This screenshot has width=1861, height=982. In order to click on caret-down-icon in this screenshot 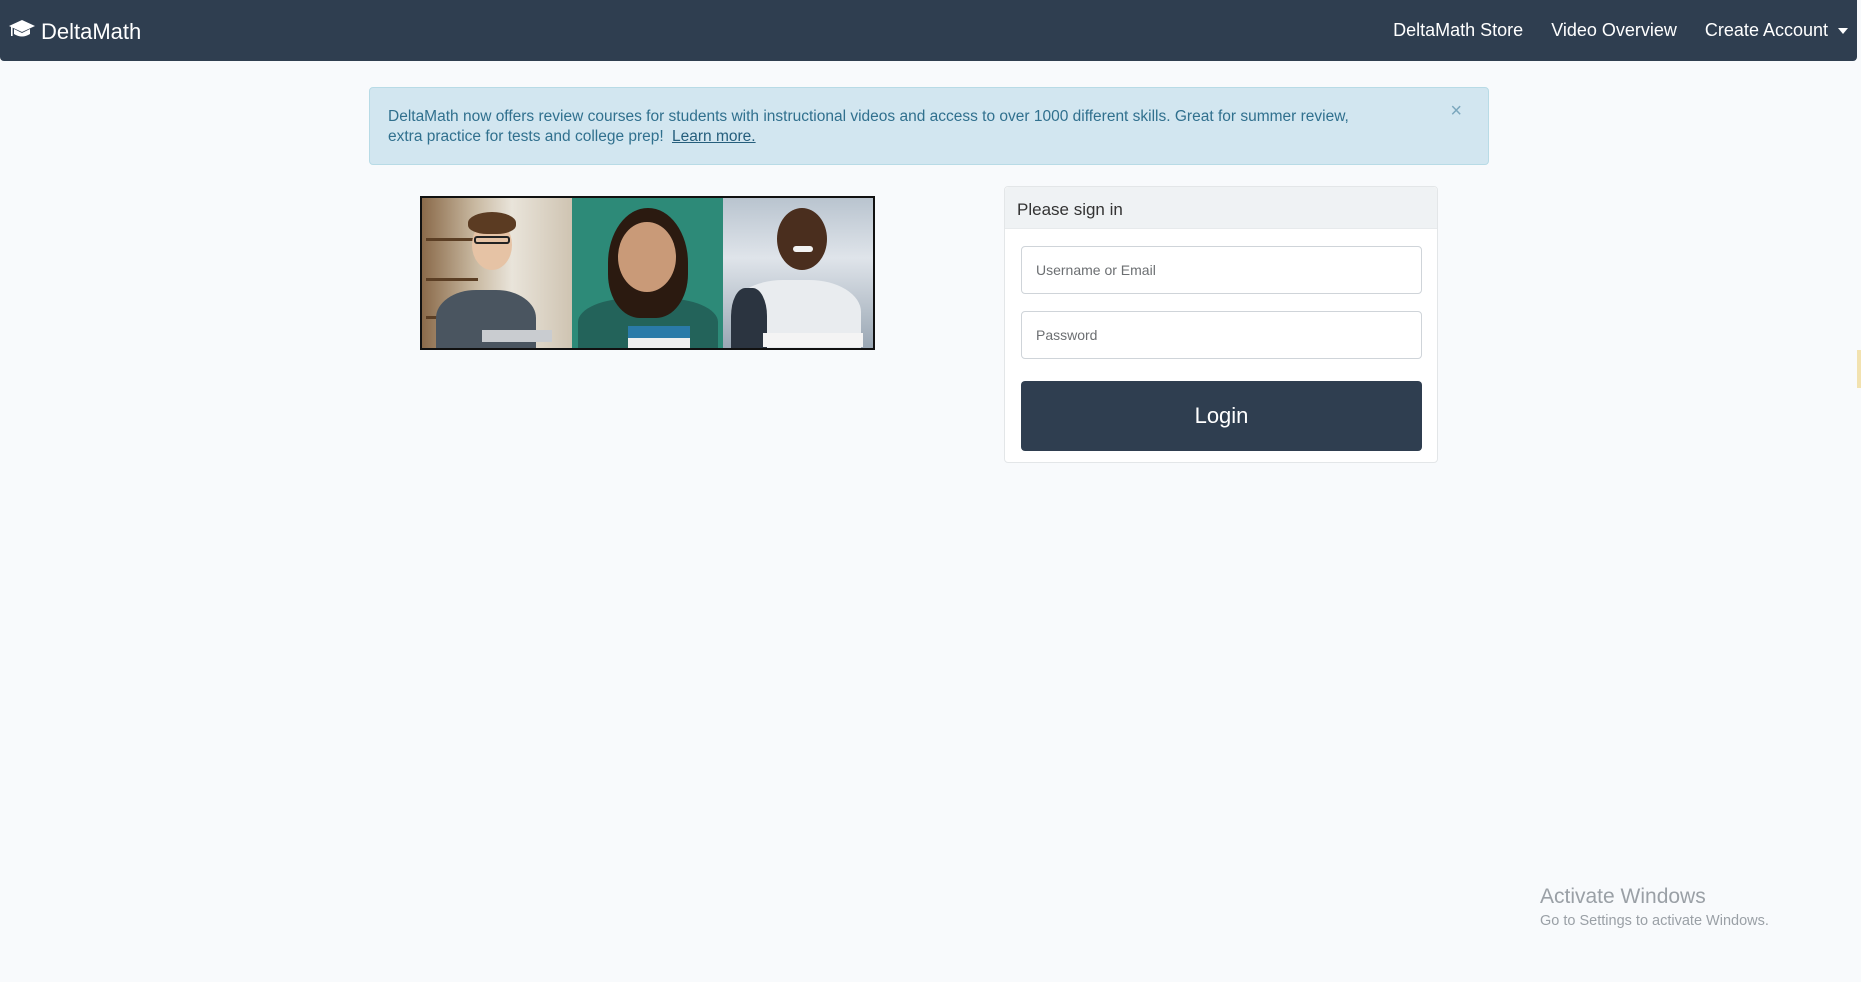, I will do `click(1843, 30)`.